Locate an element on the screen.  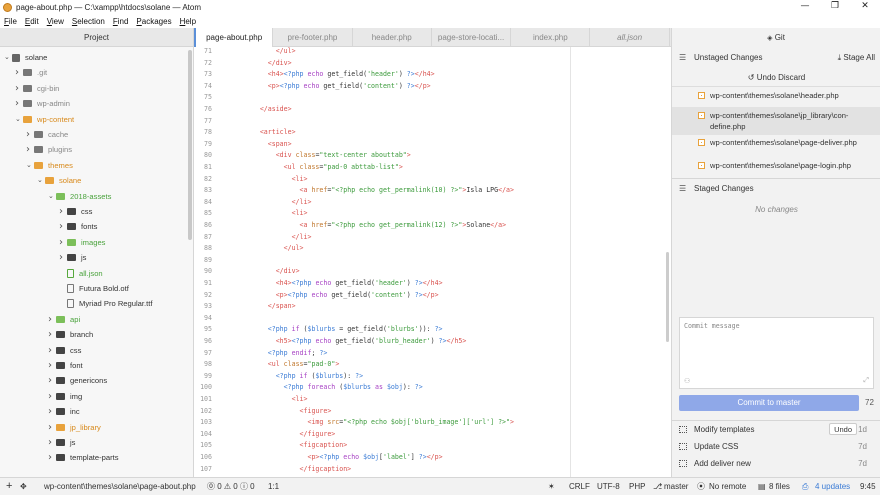
tree-item: › template-parts is located at coordinates (83, 457).